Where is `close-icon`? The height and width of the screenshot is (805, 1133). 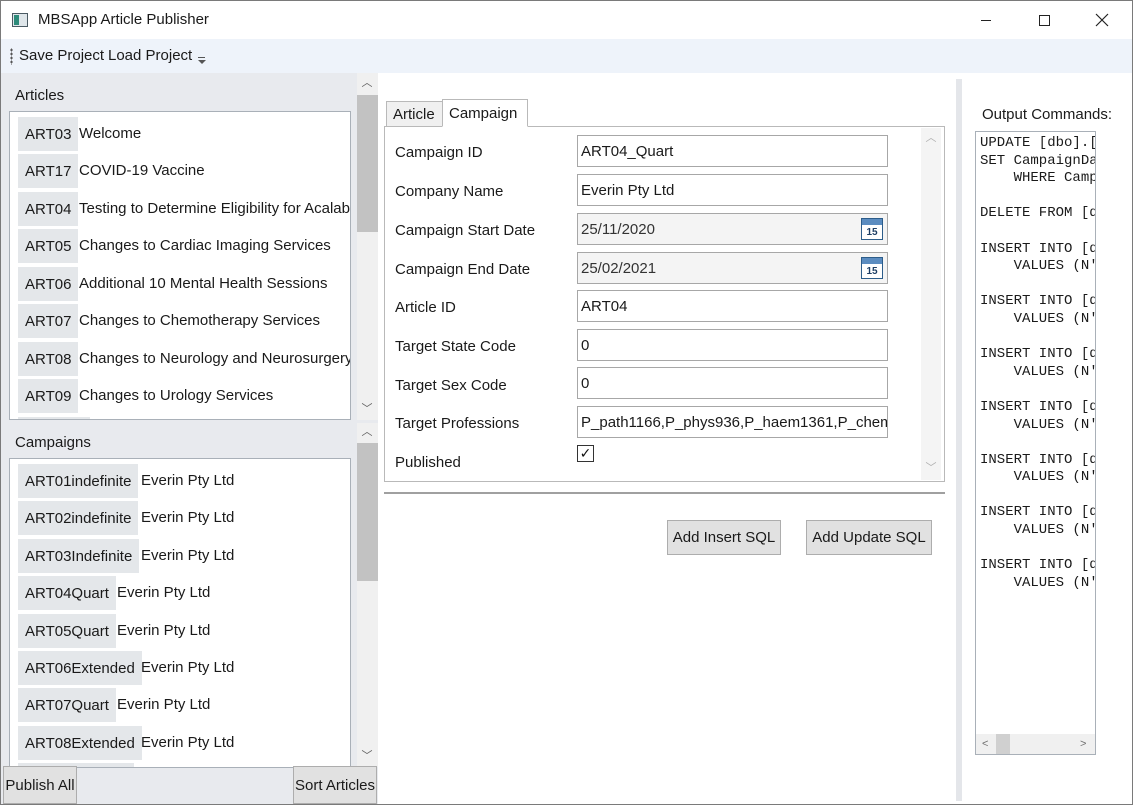
close-icon is located at coordinates (1102, 20).